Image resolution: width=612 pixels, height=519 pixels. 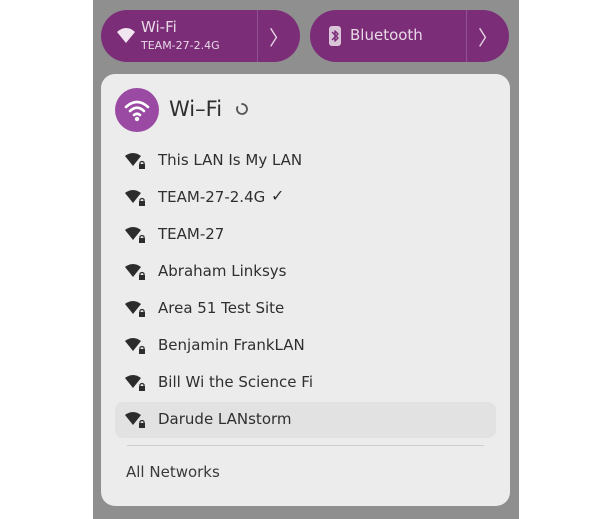 I want to click on network-name: Bill Wi the Science Fi, so click(x=236, y=382).